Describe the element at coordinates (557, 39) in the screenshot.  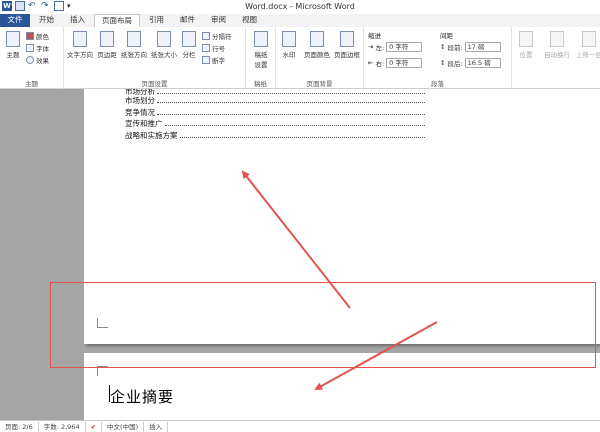
I see `wrap-text-icon` at that location.